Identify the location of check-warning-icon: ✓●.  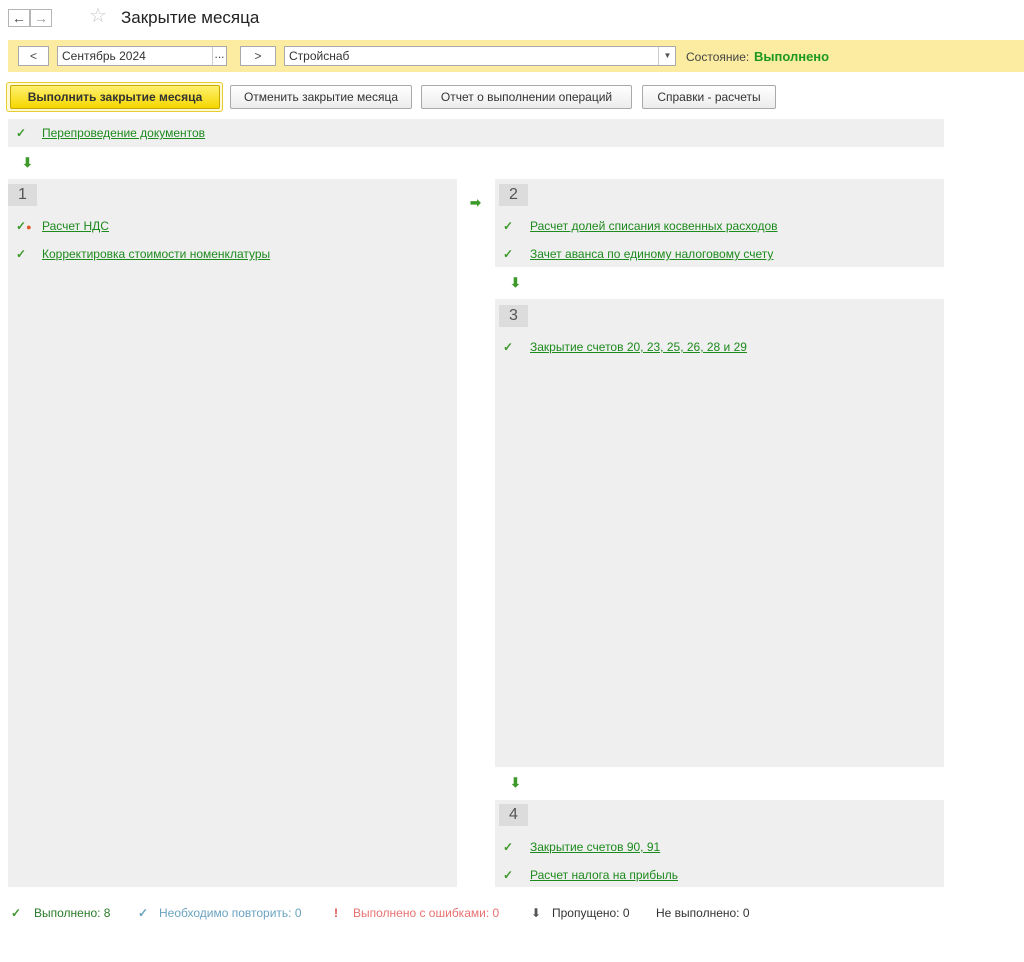
(24, 226).